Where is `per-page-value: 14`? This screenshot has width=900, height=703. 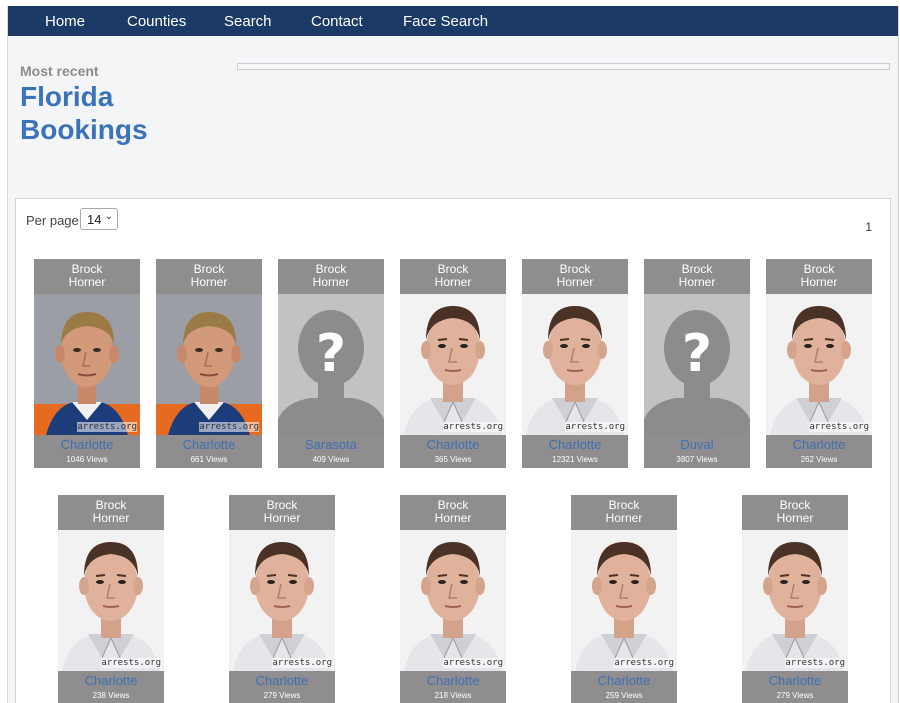
per-page-value: 14 is located at coordinates (94, 219).